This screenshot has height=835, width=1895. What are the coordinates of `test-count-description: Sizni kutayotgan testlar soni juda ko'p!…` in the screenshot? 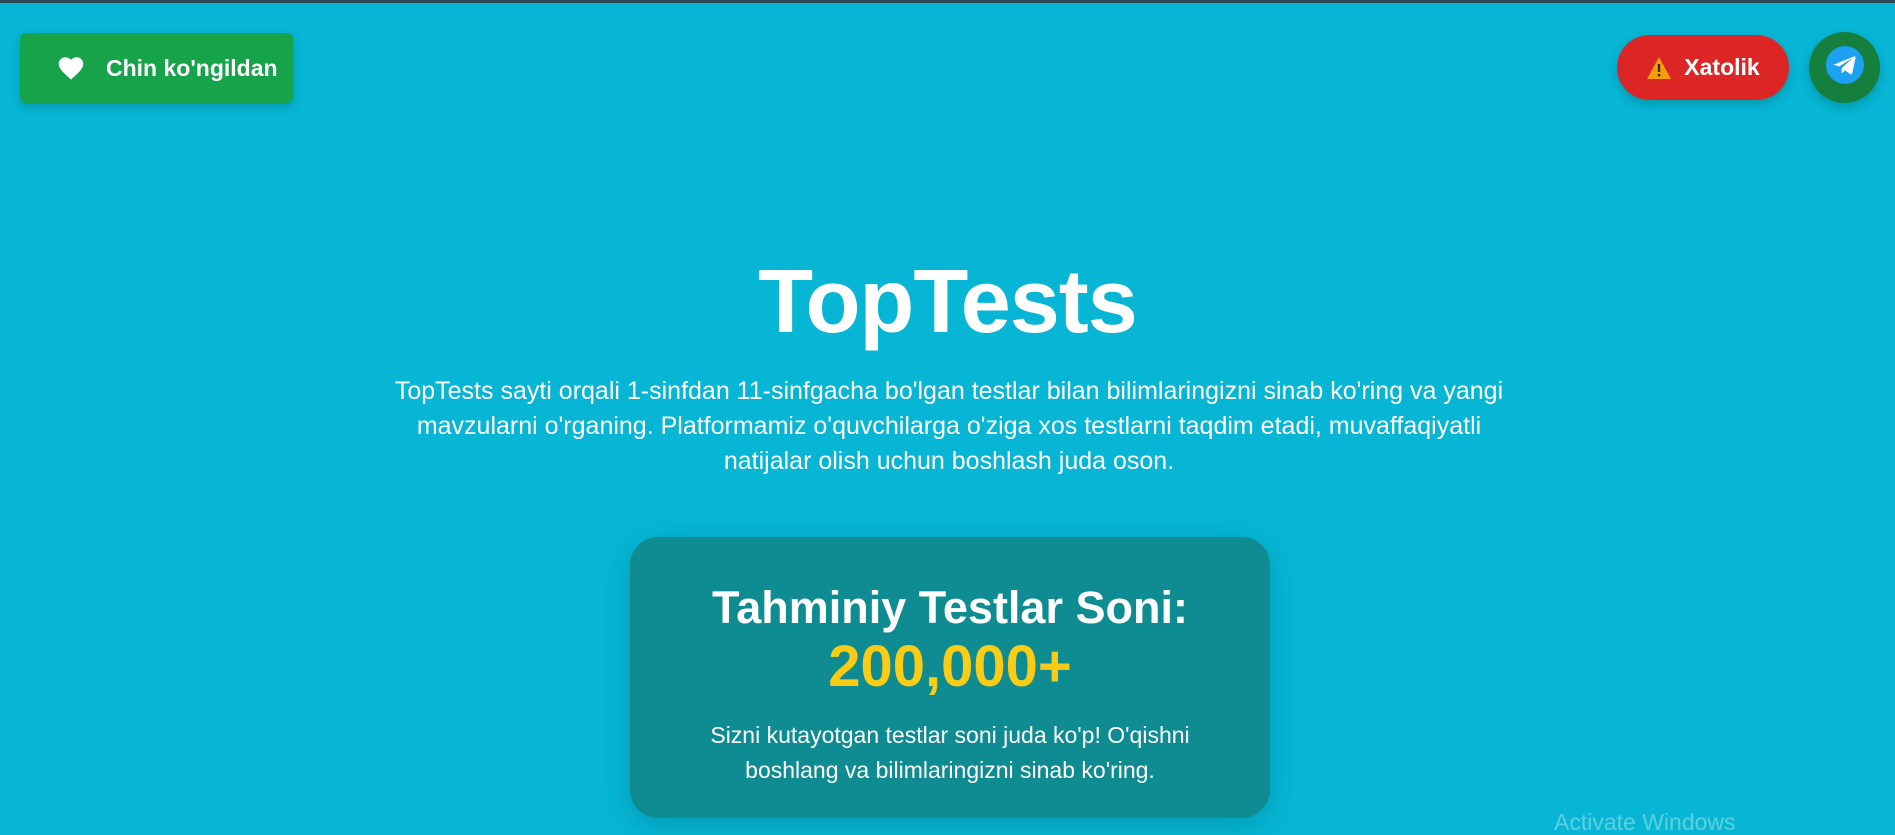 It's located at (950, 752).